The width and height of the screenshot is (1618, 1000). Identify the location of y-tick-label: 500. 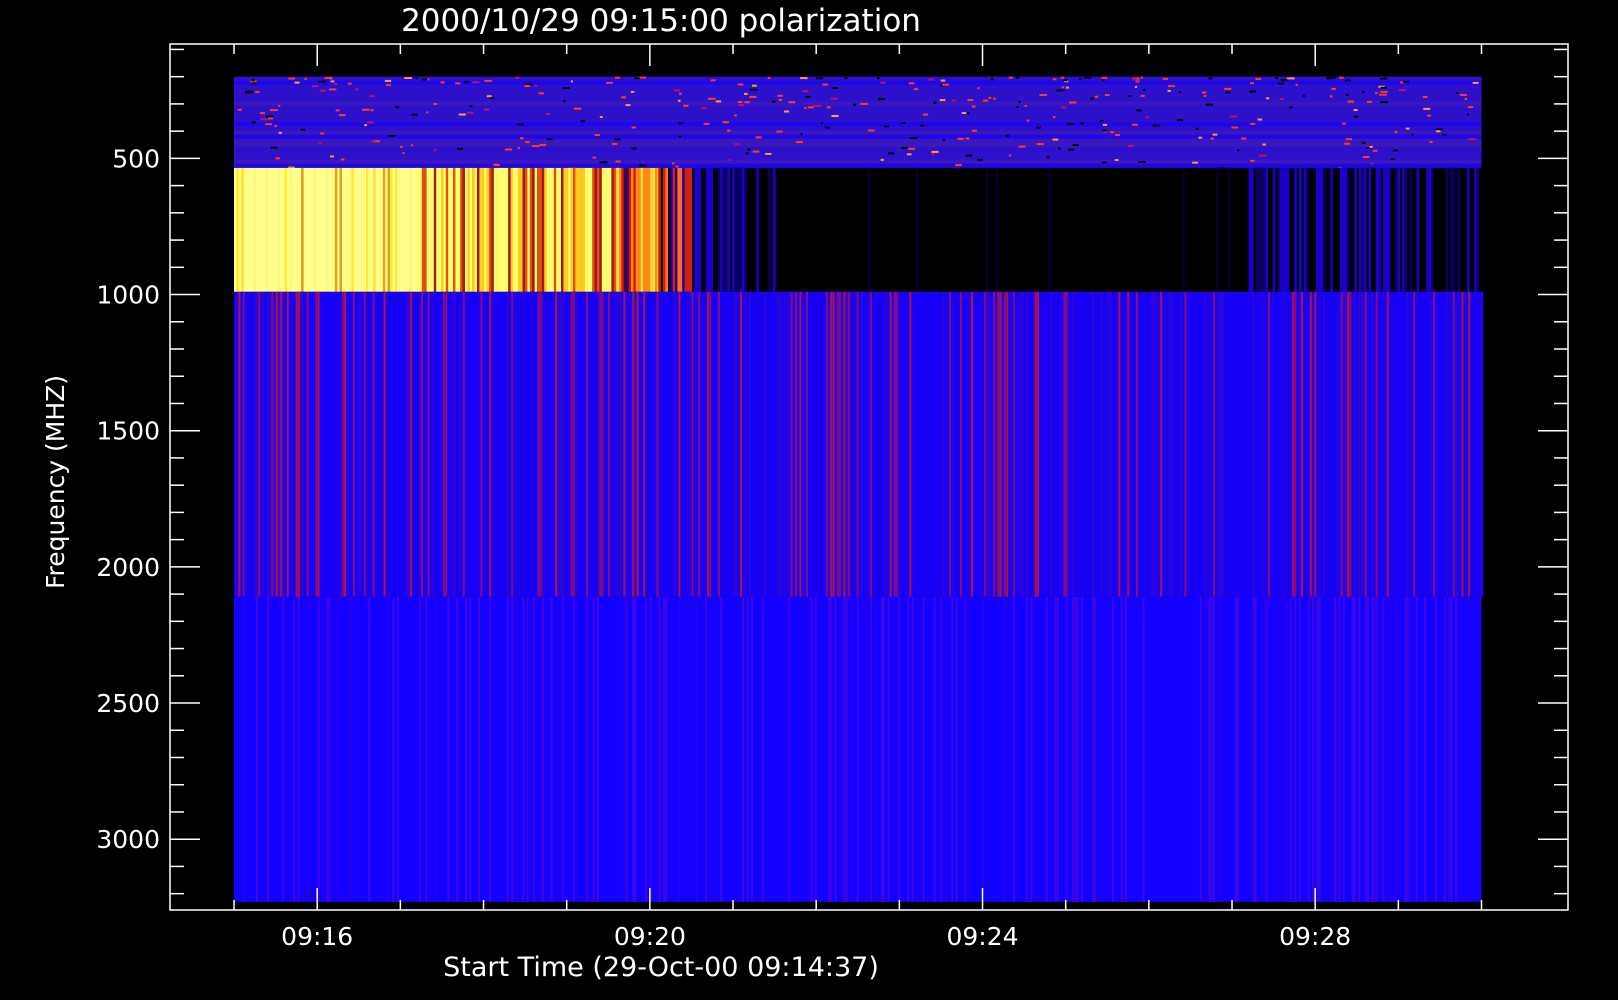
(136, 158).